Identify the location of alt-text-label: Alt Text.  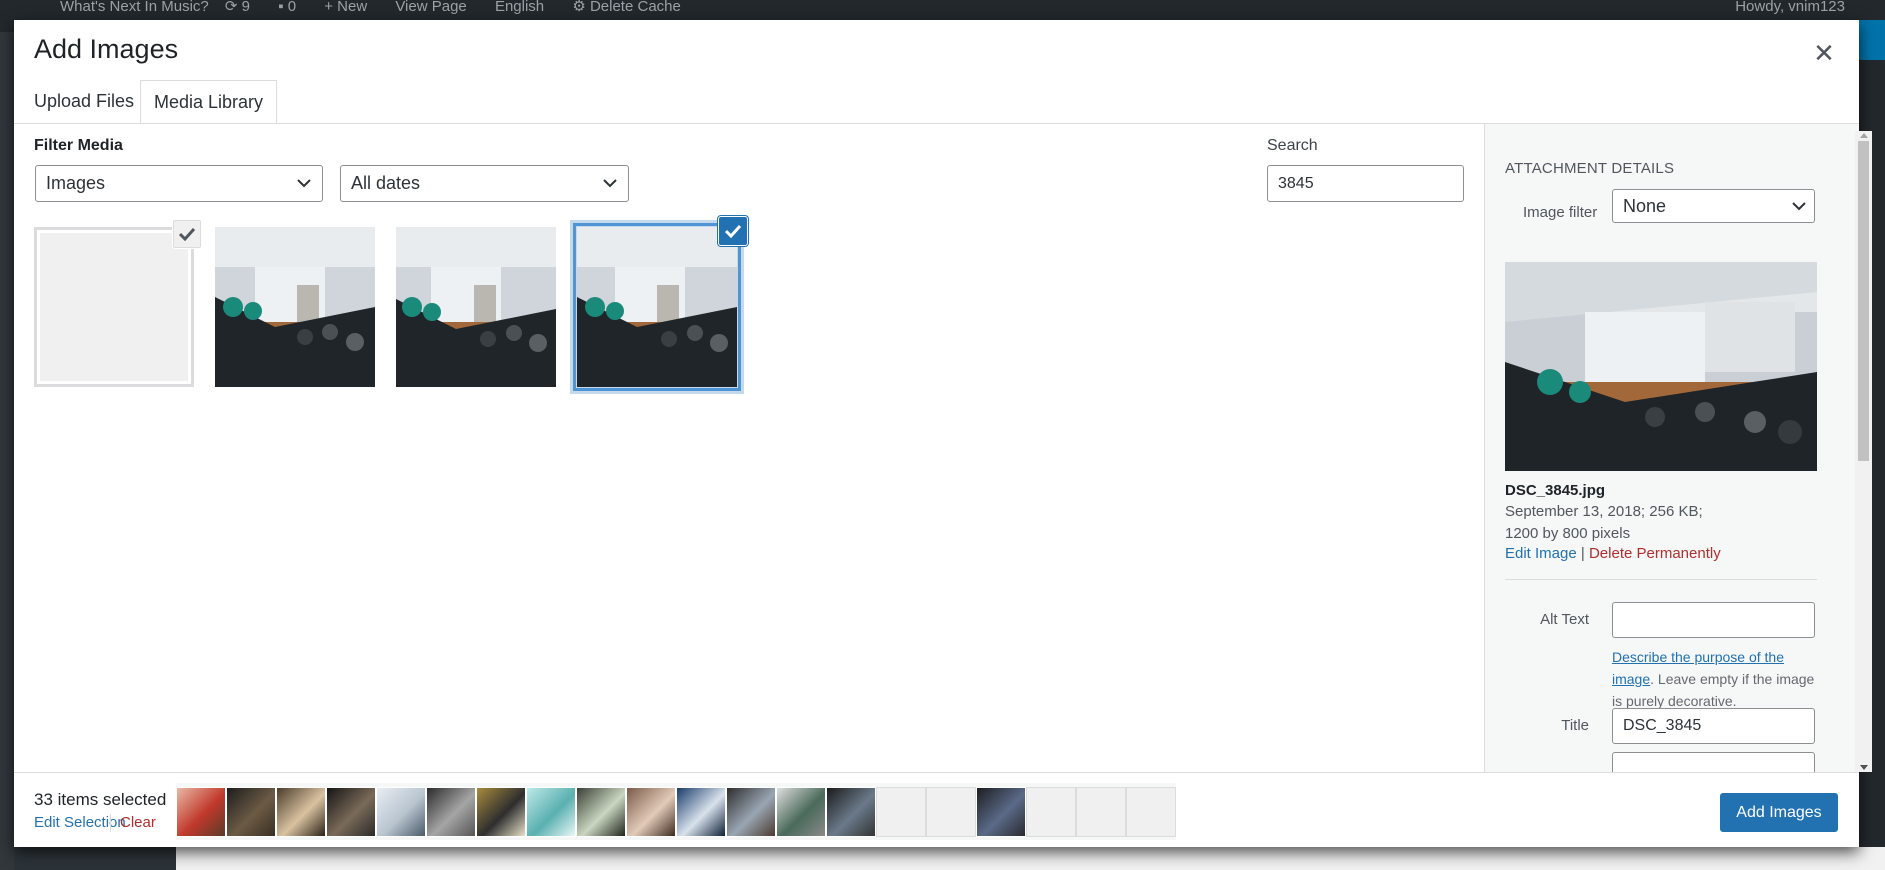
(1564, 619).